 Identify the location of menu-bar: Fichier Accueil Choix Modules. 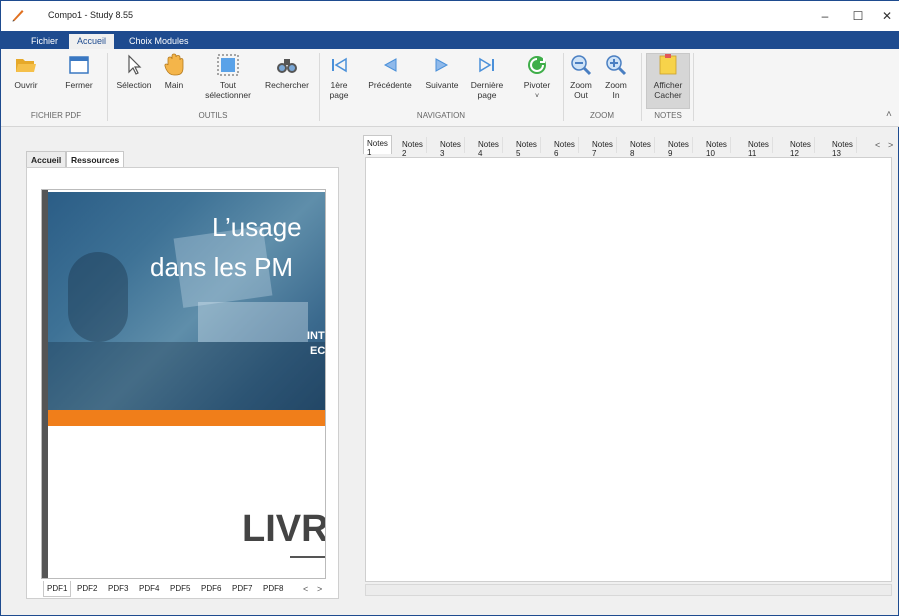
(450, 40).